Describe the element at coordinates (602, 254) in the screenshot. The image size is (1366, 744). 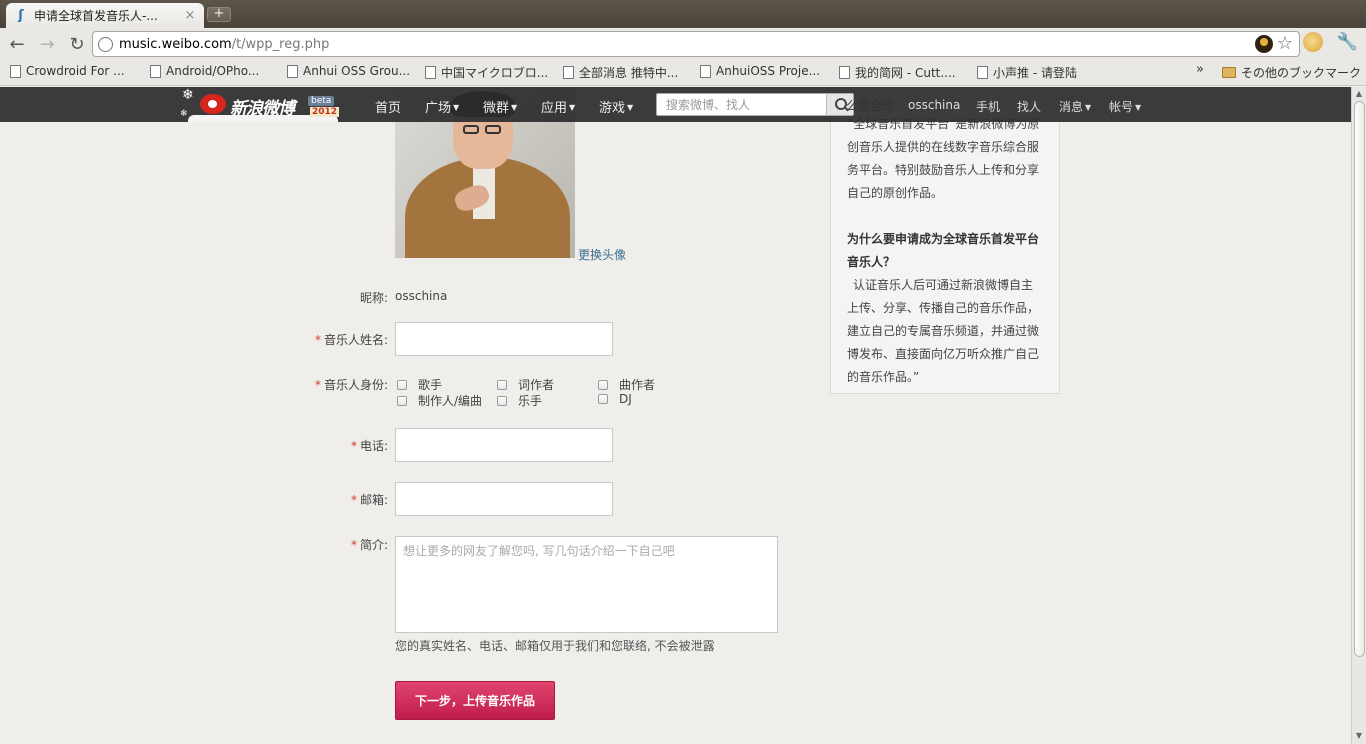
I see `change-avatar-link: 更换头像` at that location.